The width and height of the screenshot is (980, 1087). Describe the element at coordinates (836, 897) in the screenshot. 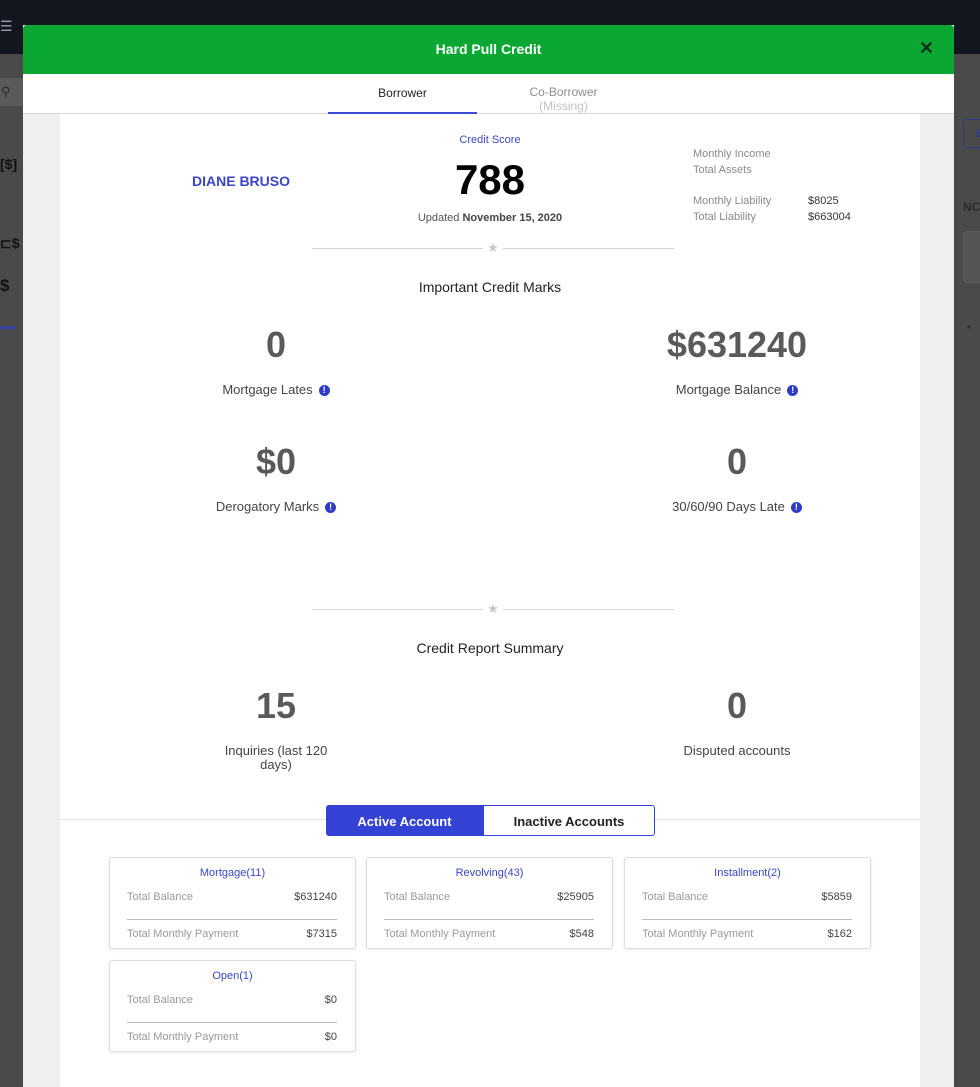

I see `card-balance-value: $5859` at that location.